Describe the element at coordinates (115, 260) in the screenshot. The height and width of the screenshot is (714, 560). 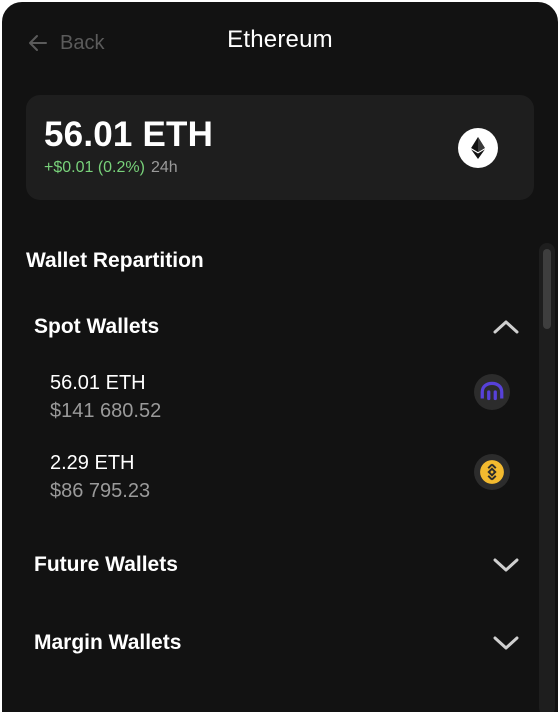
I see `section-title: Wallet Repartition` at that location.